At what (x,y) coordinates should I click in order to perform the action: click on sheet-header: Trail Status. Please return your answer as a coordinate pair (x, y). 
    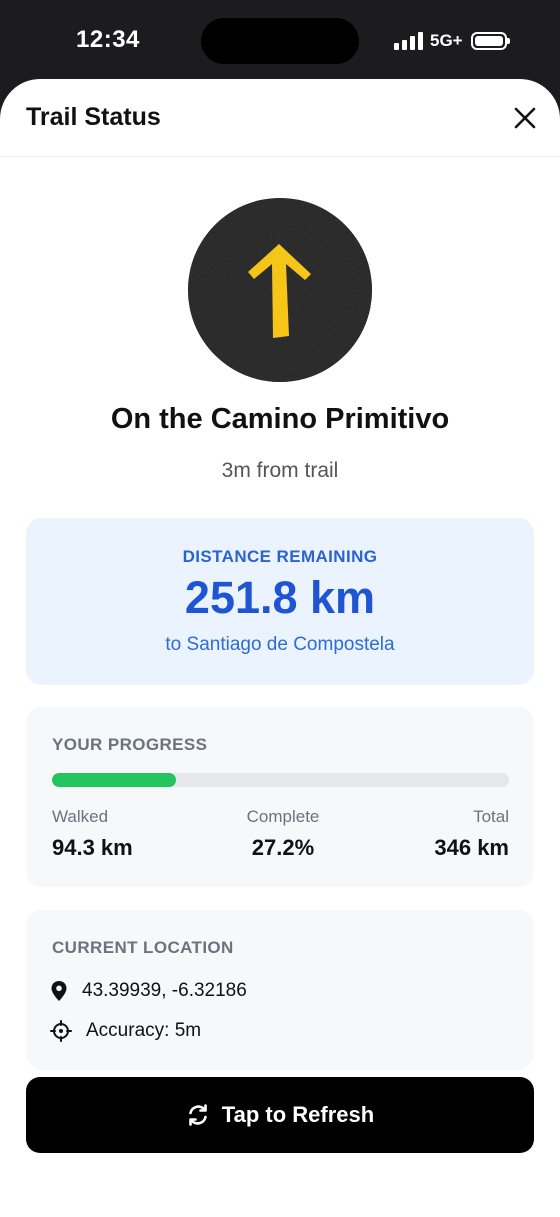
    Looking at the image, I should click on (280, 118).